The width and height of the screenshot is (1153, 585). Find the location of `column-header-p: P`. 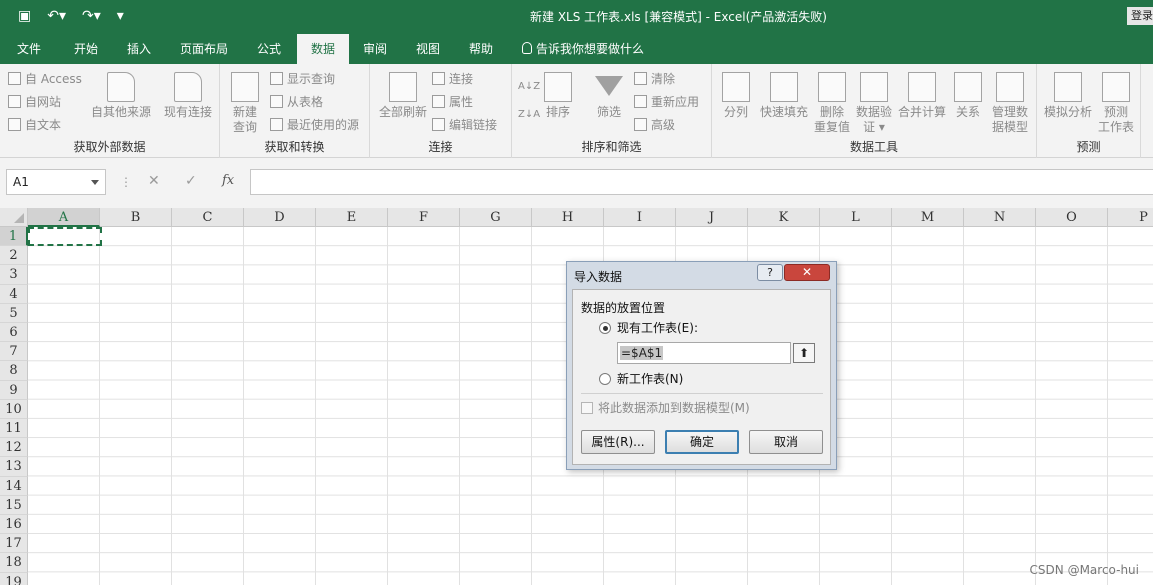

column-header-p: P is located at coordinates (1130, 217).